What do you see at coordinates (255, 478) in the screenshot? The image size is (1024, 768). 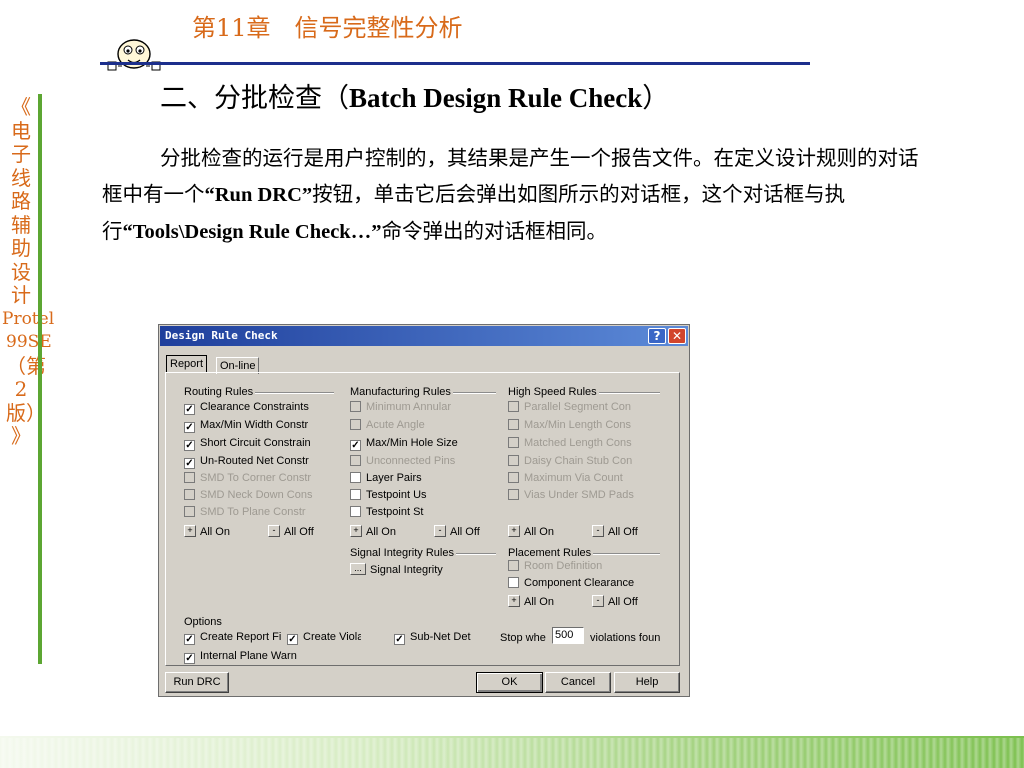 I see `checkbox-smd-corner: SMD To Corner Constr` at bounding box center [255, 478].